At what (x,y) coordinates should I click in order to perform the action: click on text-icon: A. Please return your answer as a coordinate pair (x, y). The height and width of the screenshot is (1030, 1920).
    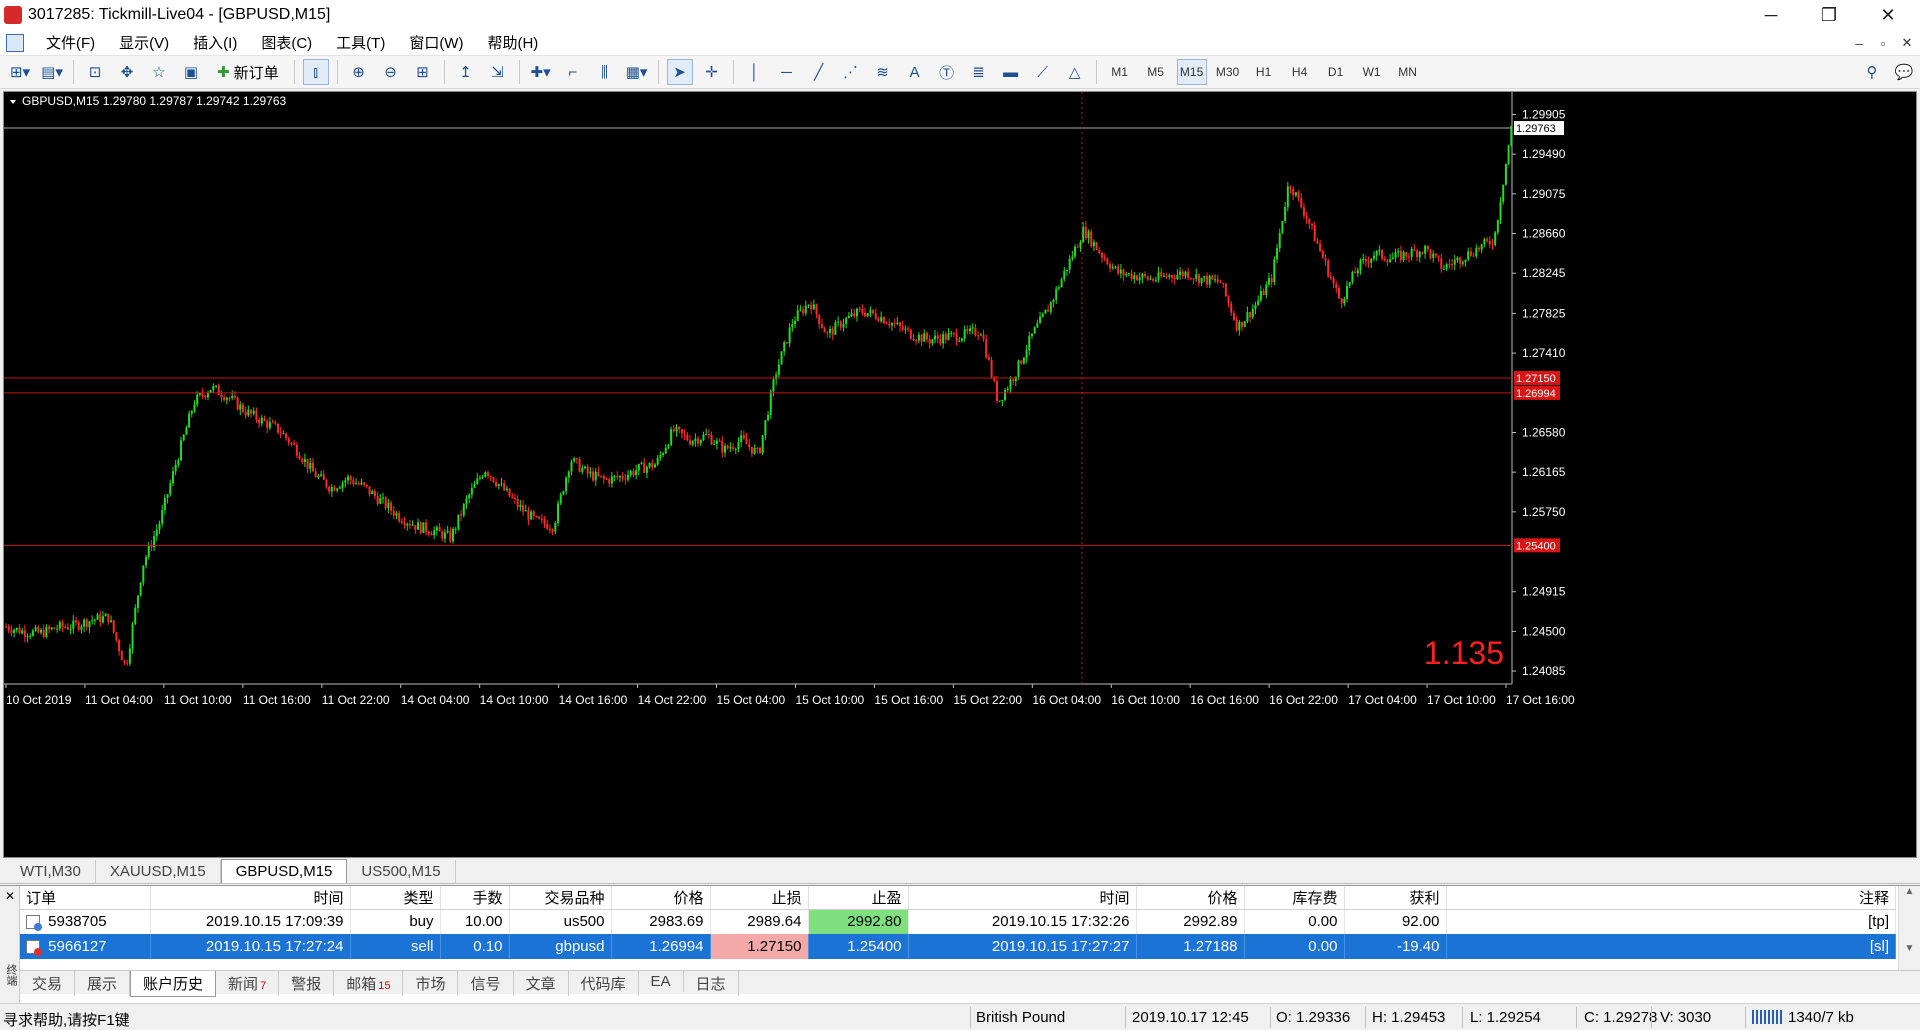
    Looking at the image, I should click on (915, 72).